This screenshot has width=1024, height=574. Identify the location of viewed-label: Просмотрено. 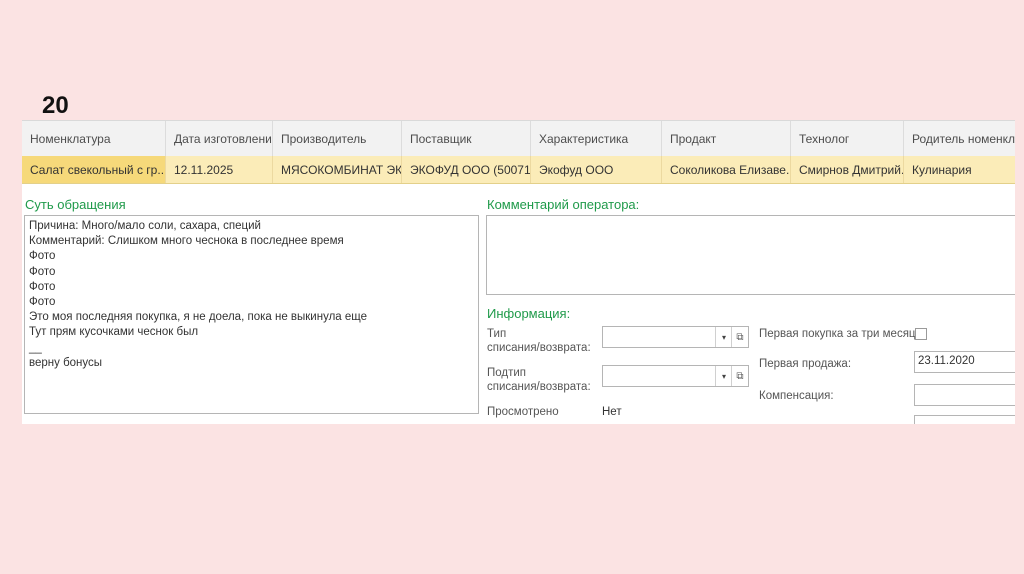
(523, 412).